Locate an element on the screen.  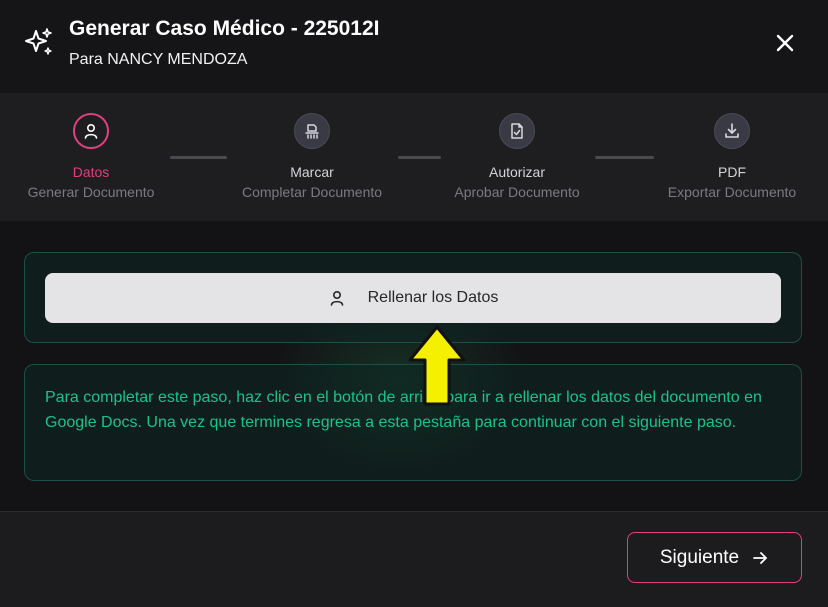
step-marcar-label: Marcar is located at coordinates (312, 172).